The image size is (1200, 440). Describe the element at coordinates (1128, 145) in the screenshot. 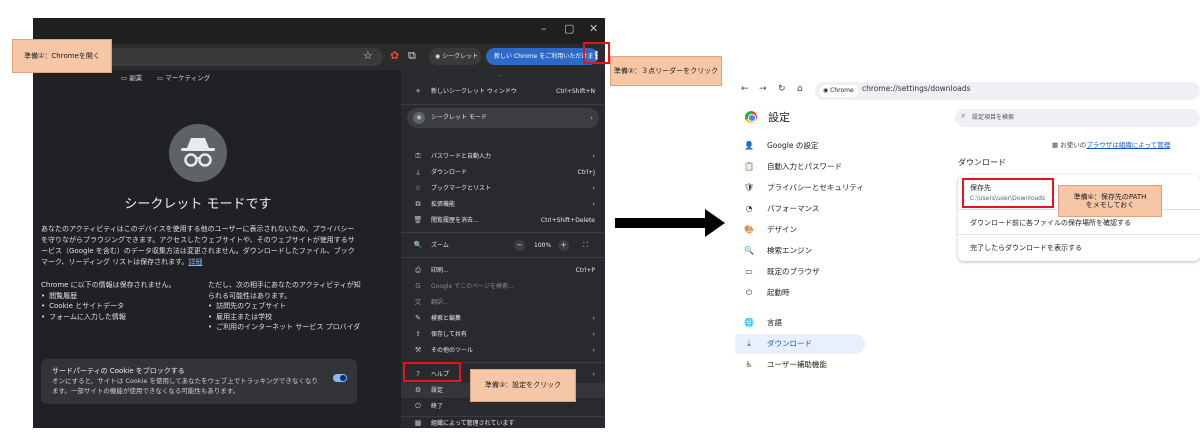

I see `managed-link: ブラウザは組織によって管理` at that location.